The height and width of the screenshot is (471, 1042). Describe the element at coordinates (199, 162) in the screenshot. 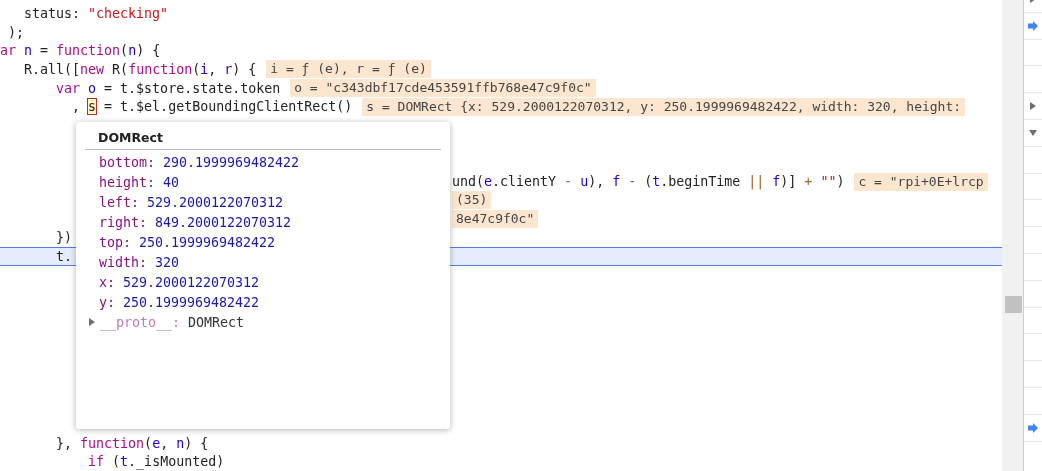

I see `property-row-text: bottom: 290.1999969482422` at that location.